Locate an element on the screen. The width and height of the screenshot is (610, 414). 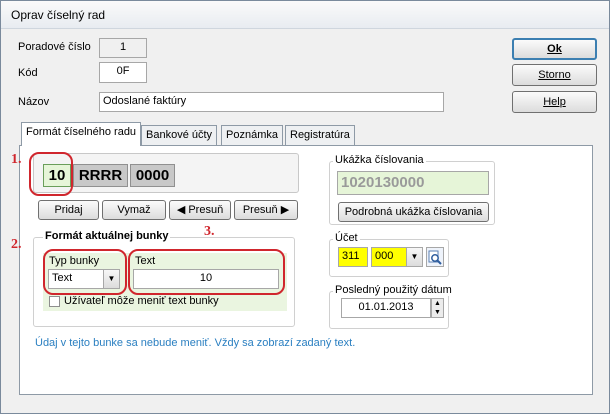
annotation-3: 3. is located at coordinates (209, 231).